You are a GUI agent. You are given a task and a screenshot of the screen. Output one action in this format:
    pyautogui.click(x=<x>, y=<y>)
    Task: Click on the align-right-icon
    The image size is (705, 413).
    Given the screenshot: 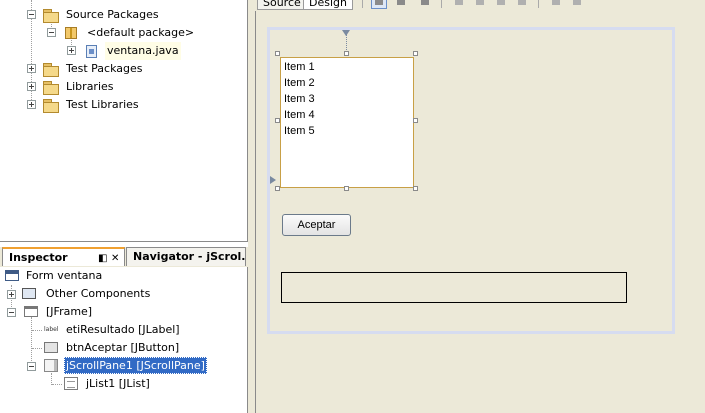 What is the action you would take?
    pyautogui.click(x=480, y=4)
    